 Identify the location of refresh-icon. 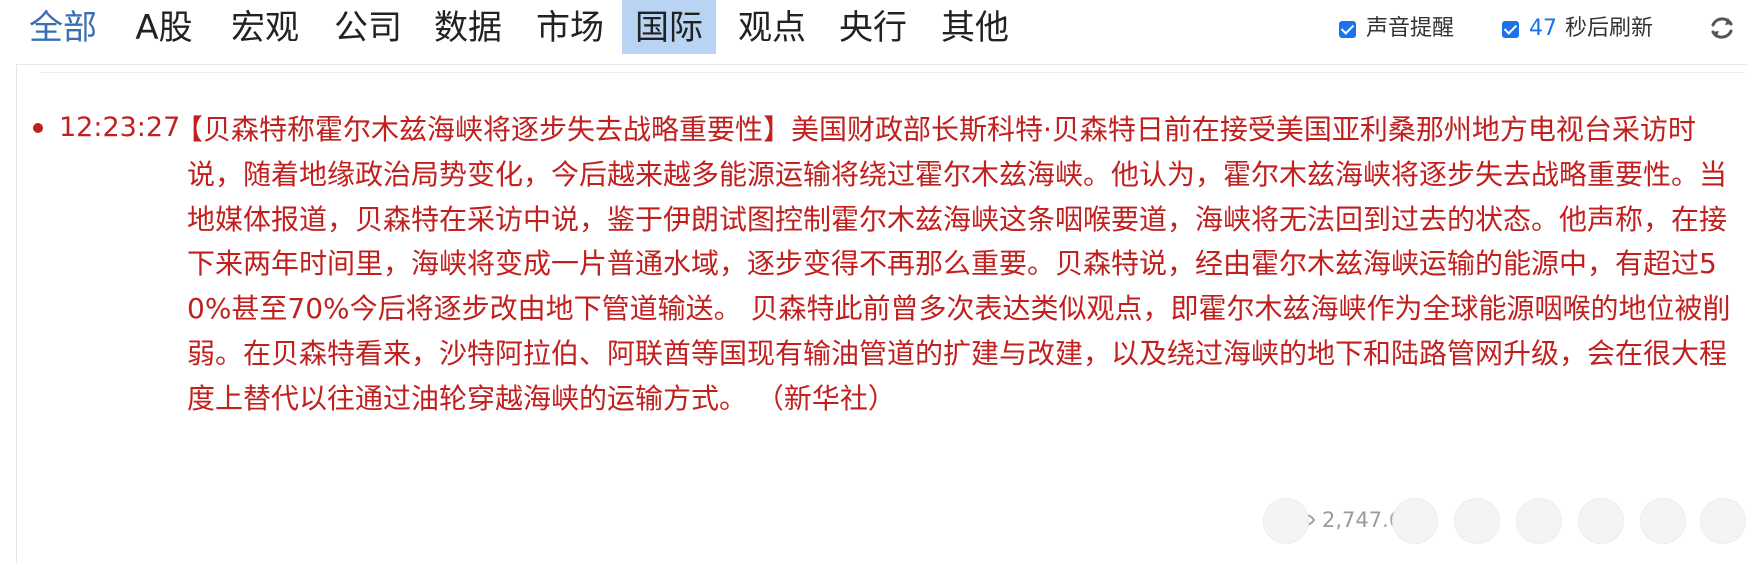
(1722, 28).